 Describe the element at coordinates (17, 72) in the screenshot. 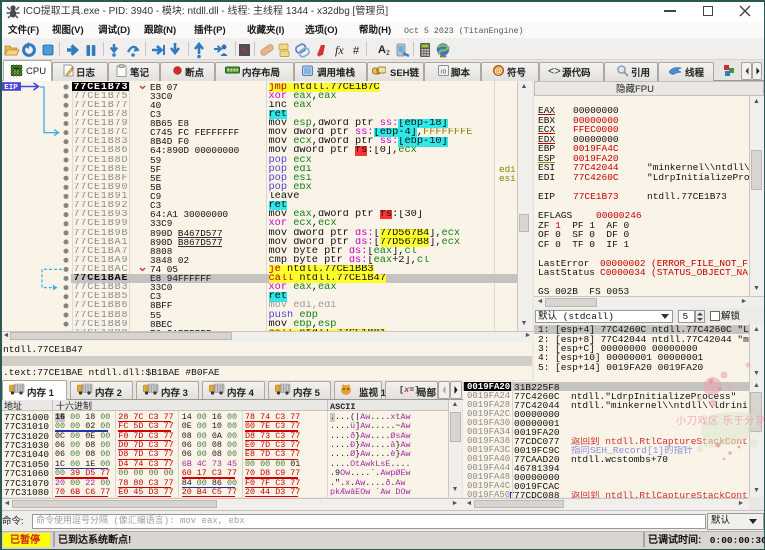

I see `svg-text: 88` at that location.